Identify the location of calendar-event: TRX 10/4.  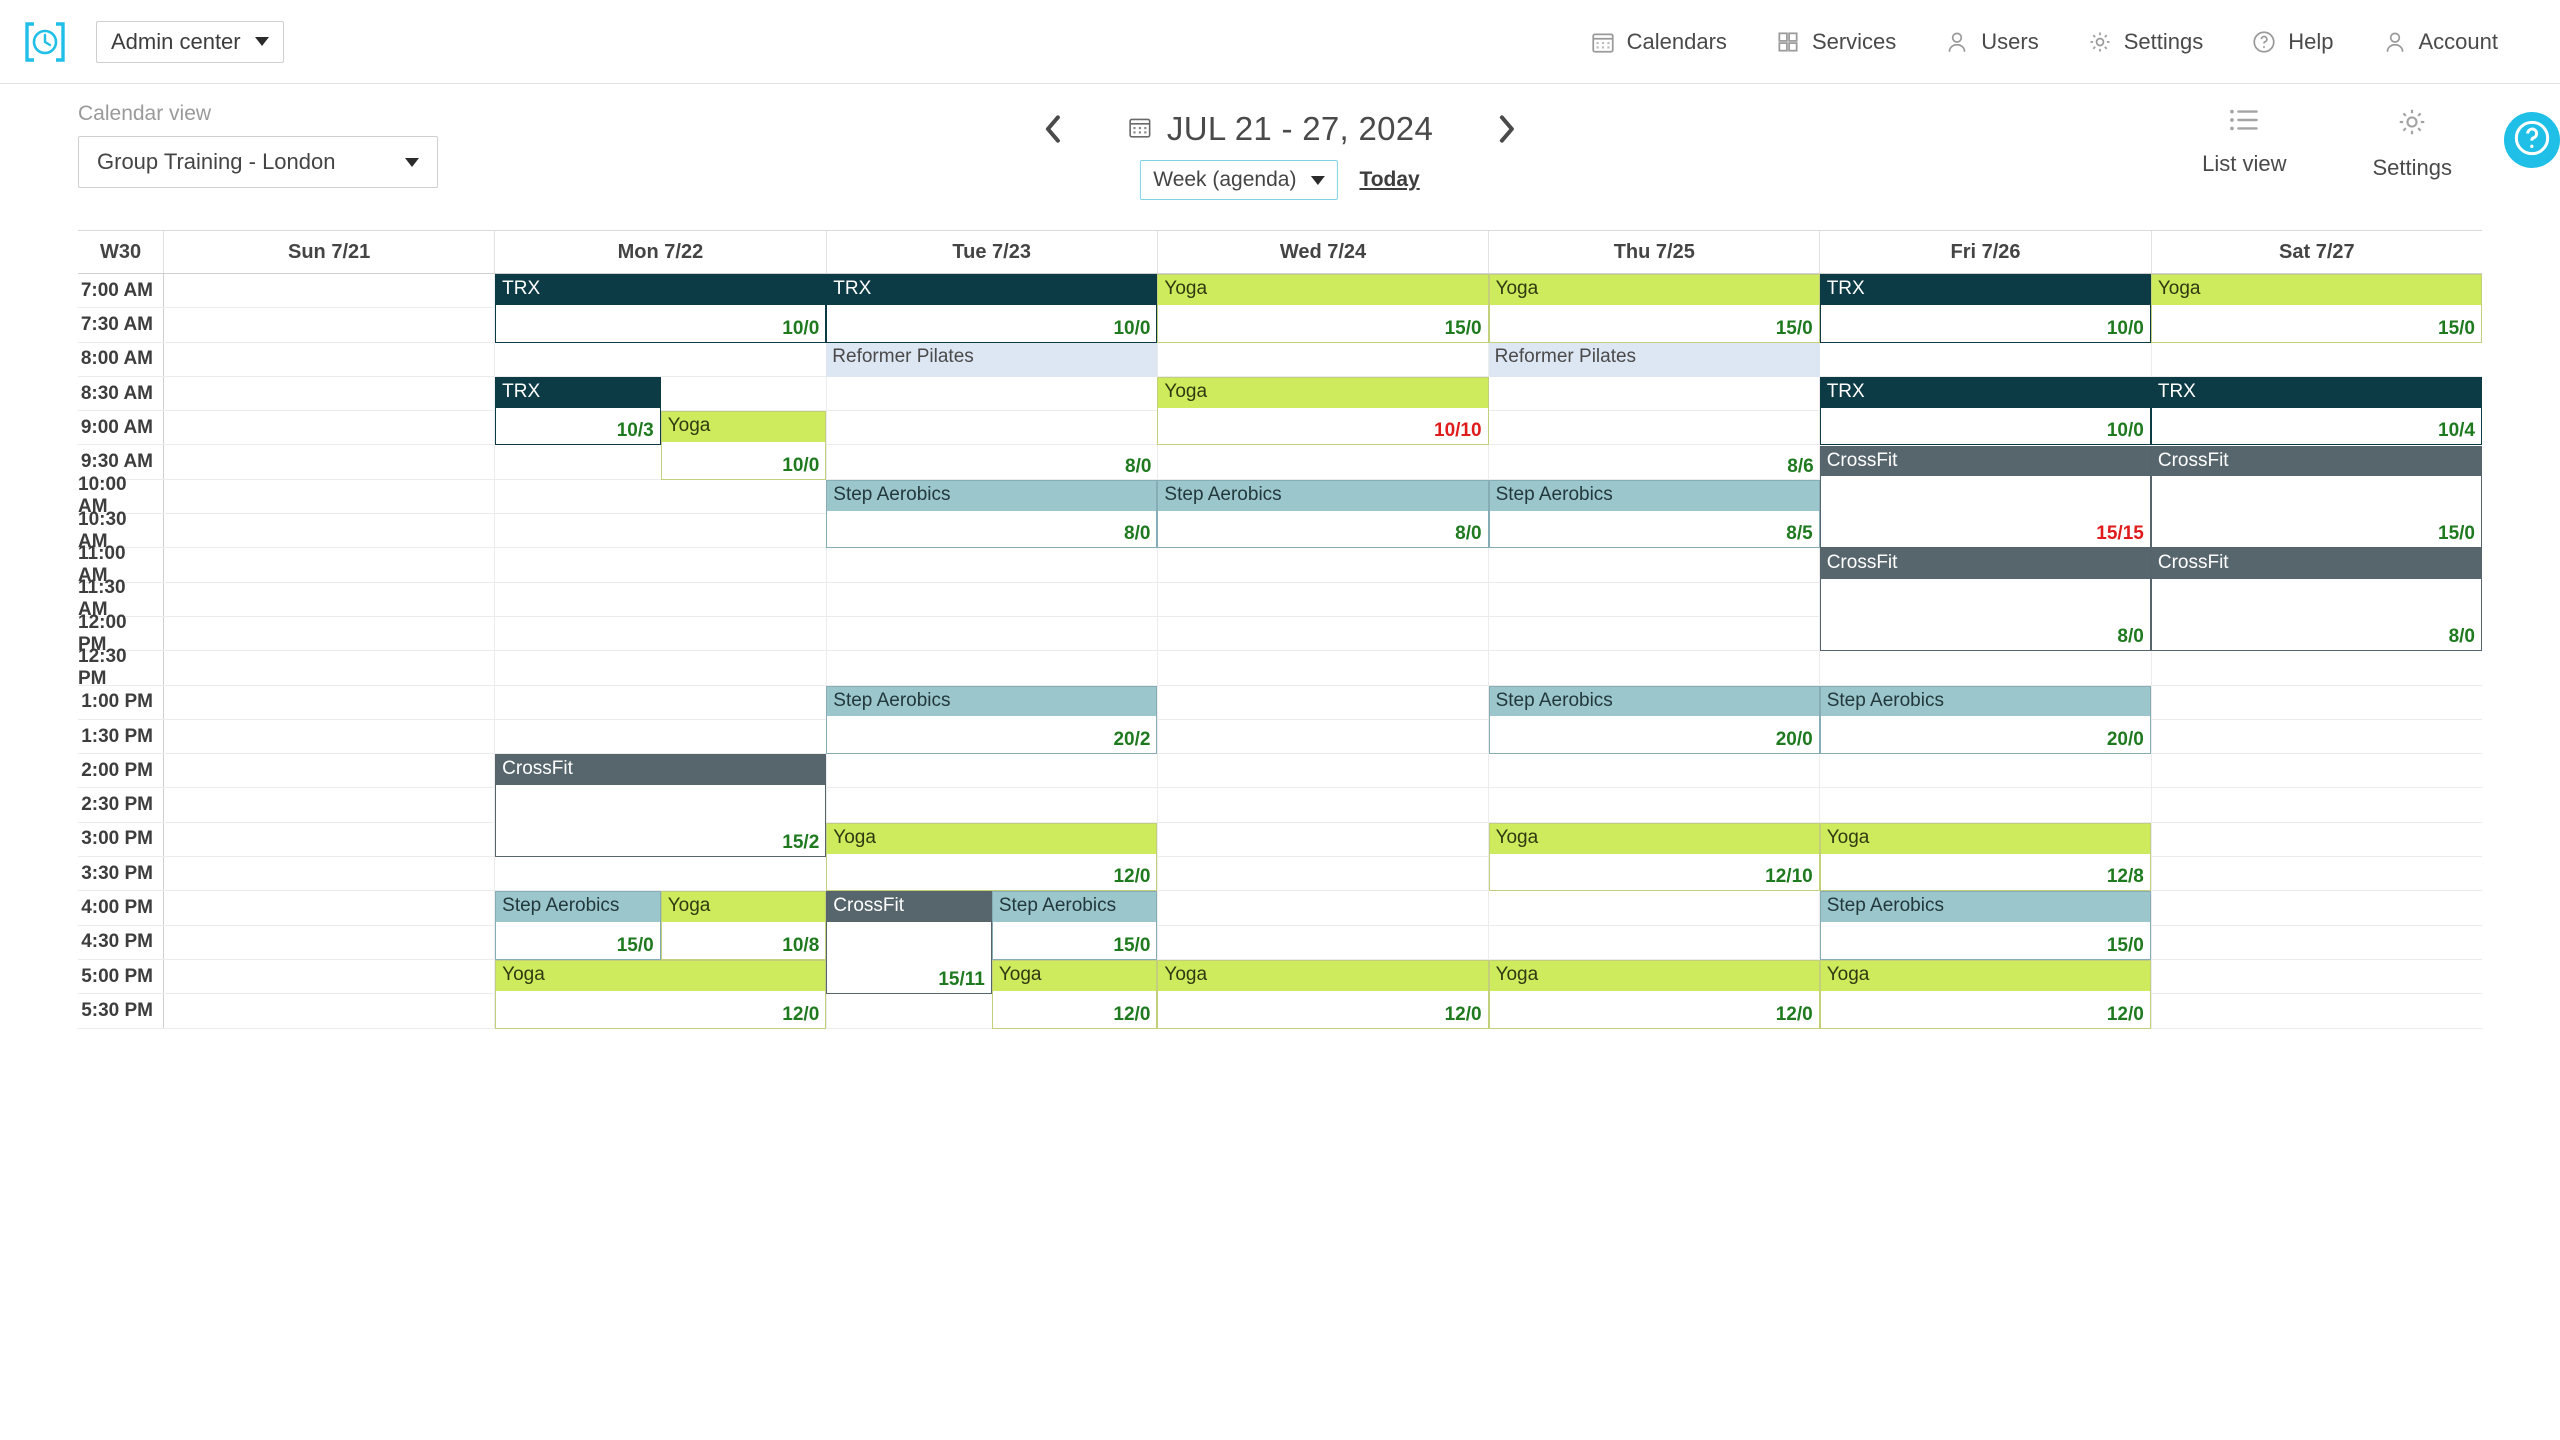
(2316, 411).